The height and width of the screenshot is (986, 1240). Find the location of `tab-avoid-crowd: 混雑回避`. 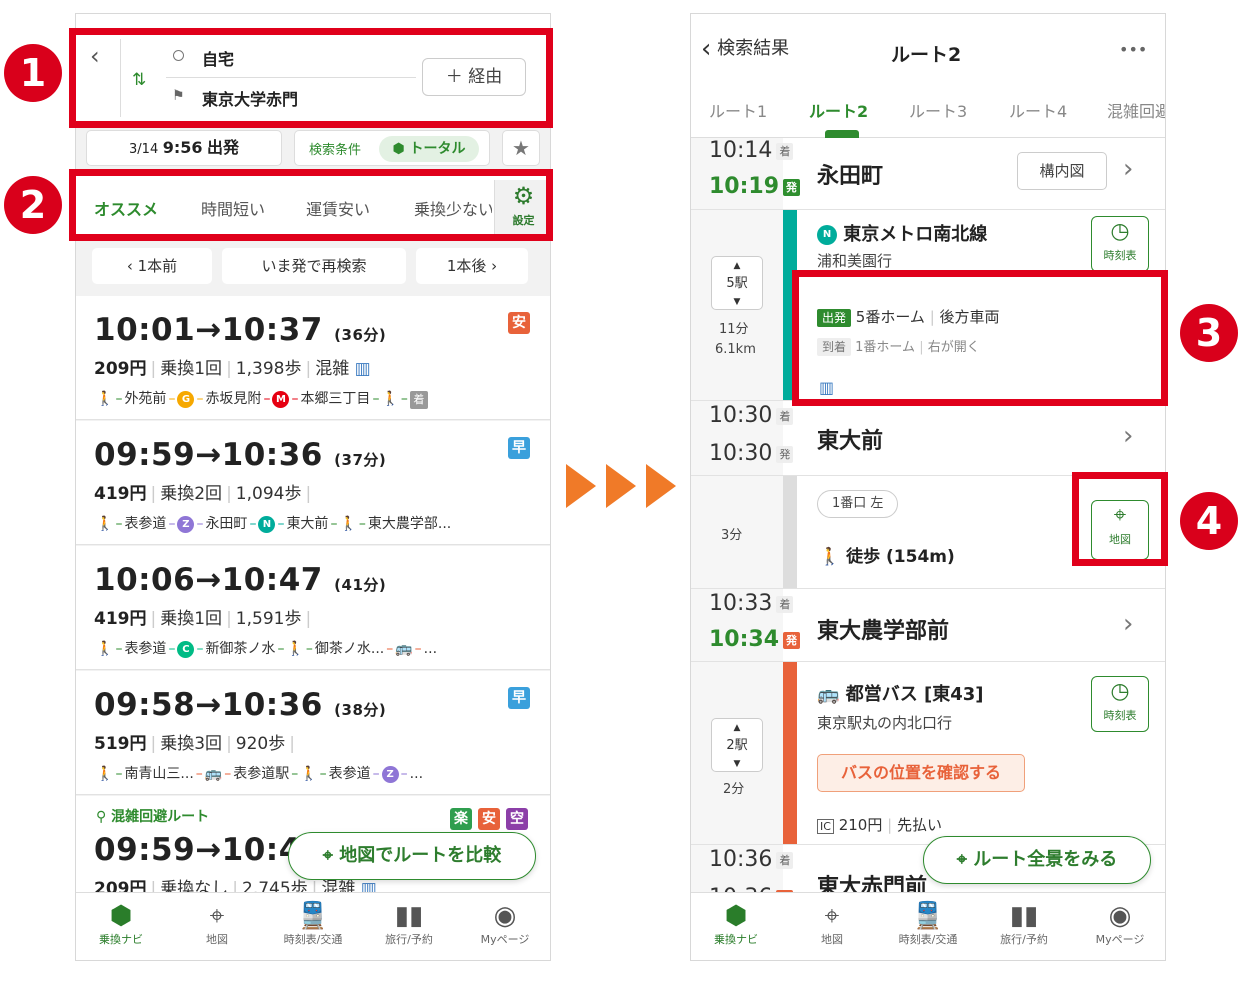

tab-avoid-crowd: 混雑回避 is located at coordinates (1136, 110).